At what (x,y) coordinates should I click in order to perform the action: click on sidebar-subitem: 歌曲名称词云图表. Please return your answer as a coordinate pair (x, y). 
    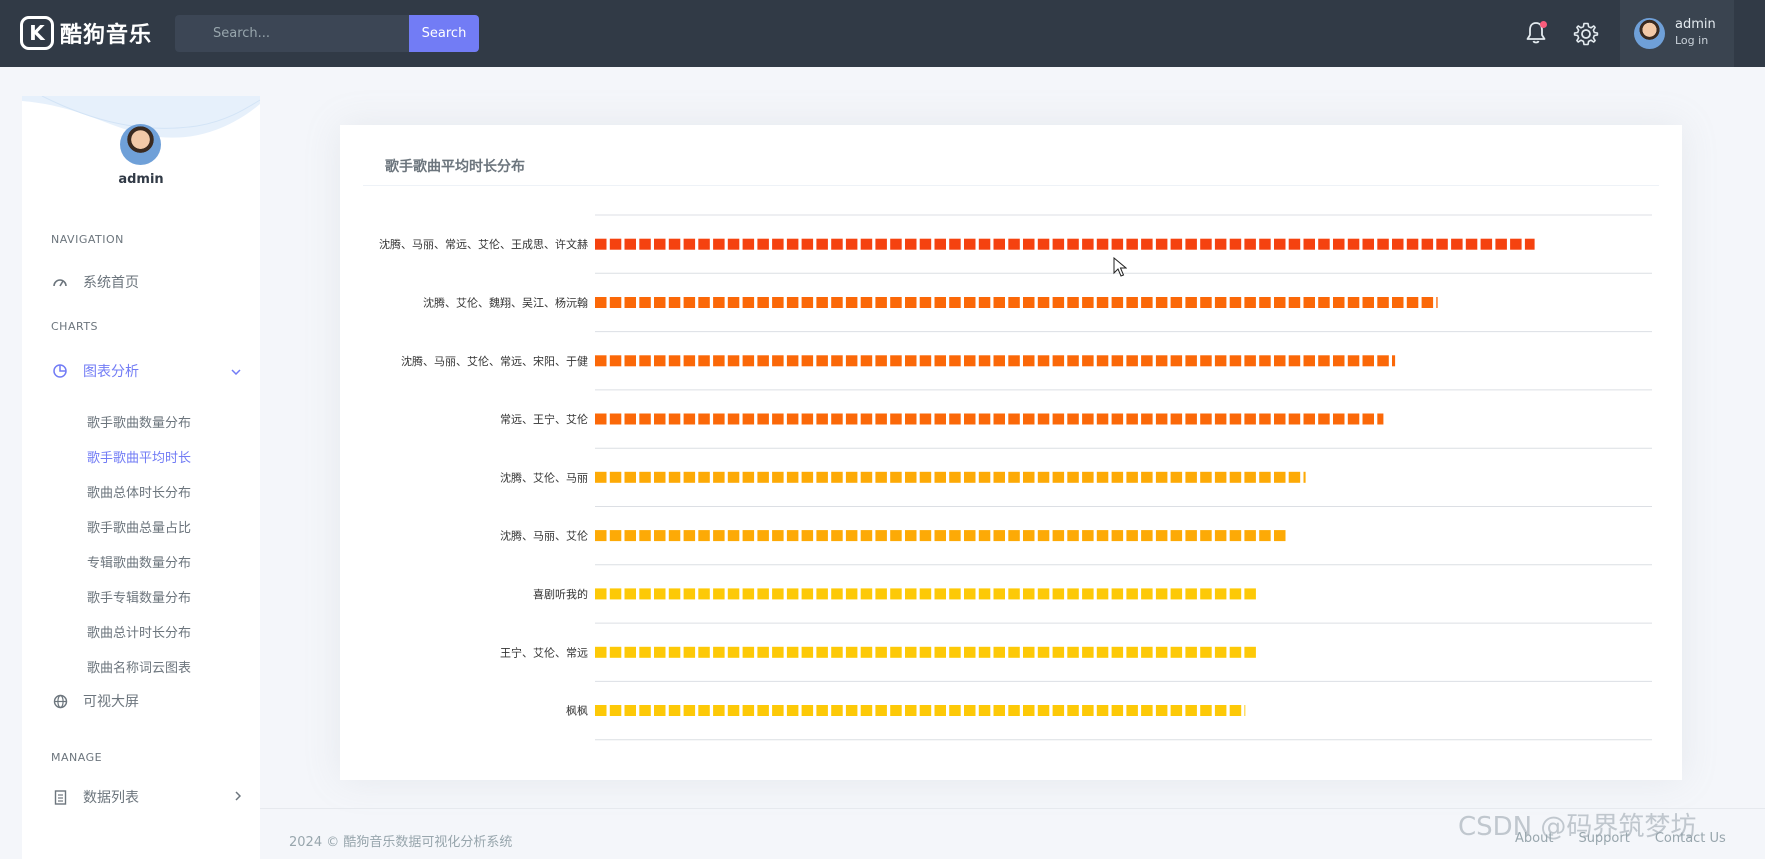
    Looking at the image, I should click on (139, 666).